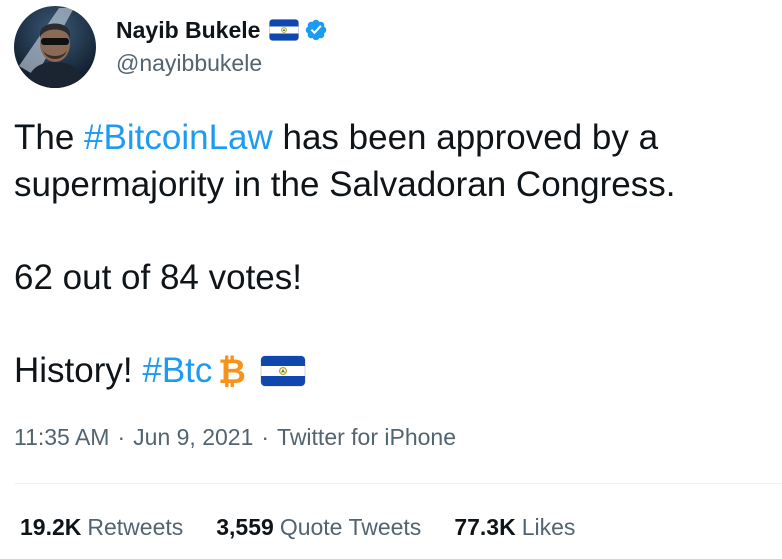 This screenshot has width=782, height=559. Describe the element at coordinates (49, 137) in the screenshot. I see `tweet-text-segment: The` at that location.